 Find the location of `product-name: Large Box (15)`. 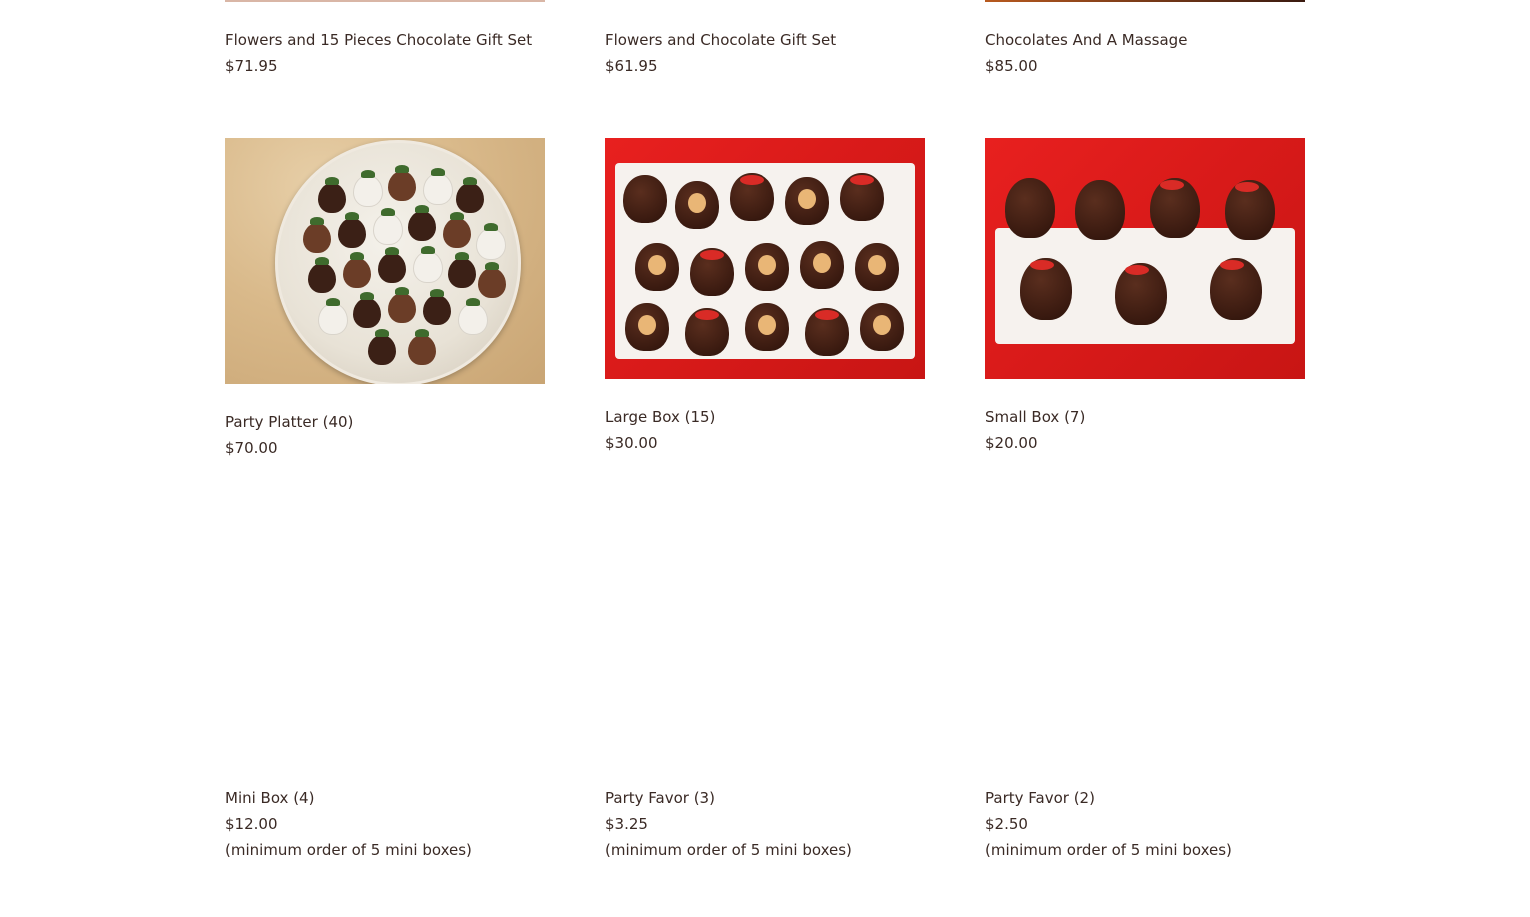

product-name: Large Box (15) is located at coordinates (660, 417).